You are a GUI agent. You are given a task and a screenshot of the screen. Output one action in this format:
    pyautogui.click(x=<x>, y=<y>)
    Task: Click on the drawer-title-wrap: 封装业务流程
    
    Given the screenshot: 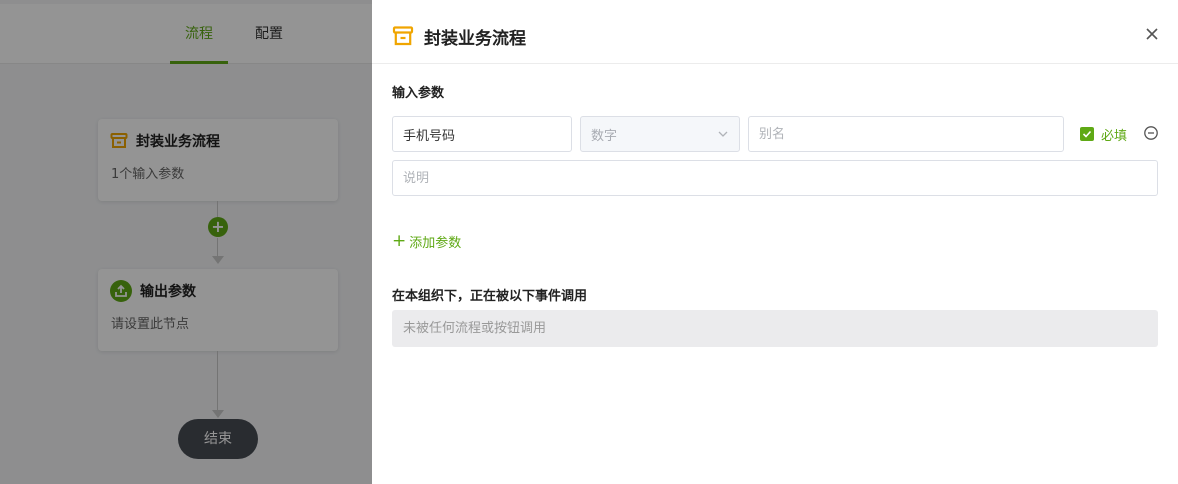 What is the action you would take?
    pyautogui.click(x=459, y=36)
    